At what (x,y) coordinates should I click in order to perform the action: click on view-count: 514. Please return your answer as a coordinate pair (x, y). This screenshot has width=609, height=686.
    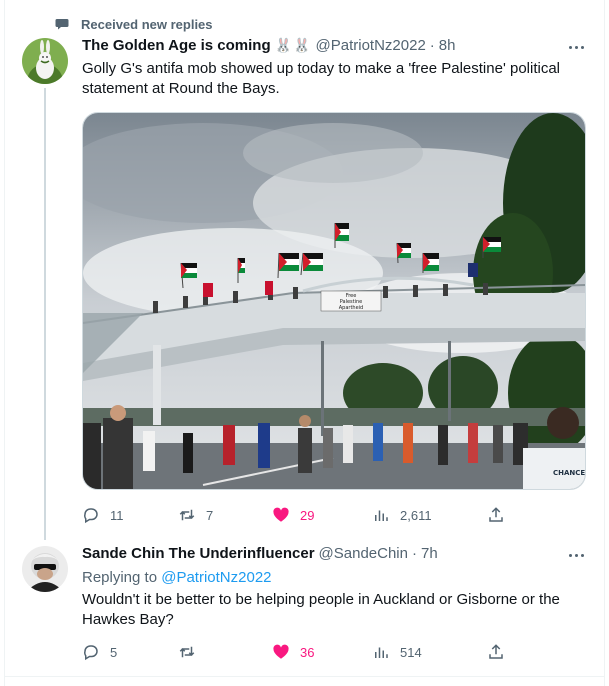
    Looking at the image, I should click on (411, 652).